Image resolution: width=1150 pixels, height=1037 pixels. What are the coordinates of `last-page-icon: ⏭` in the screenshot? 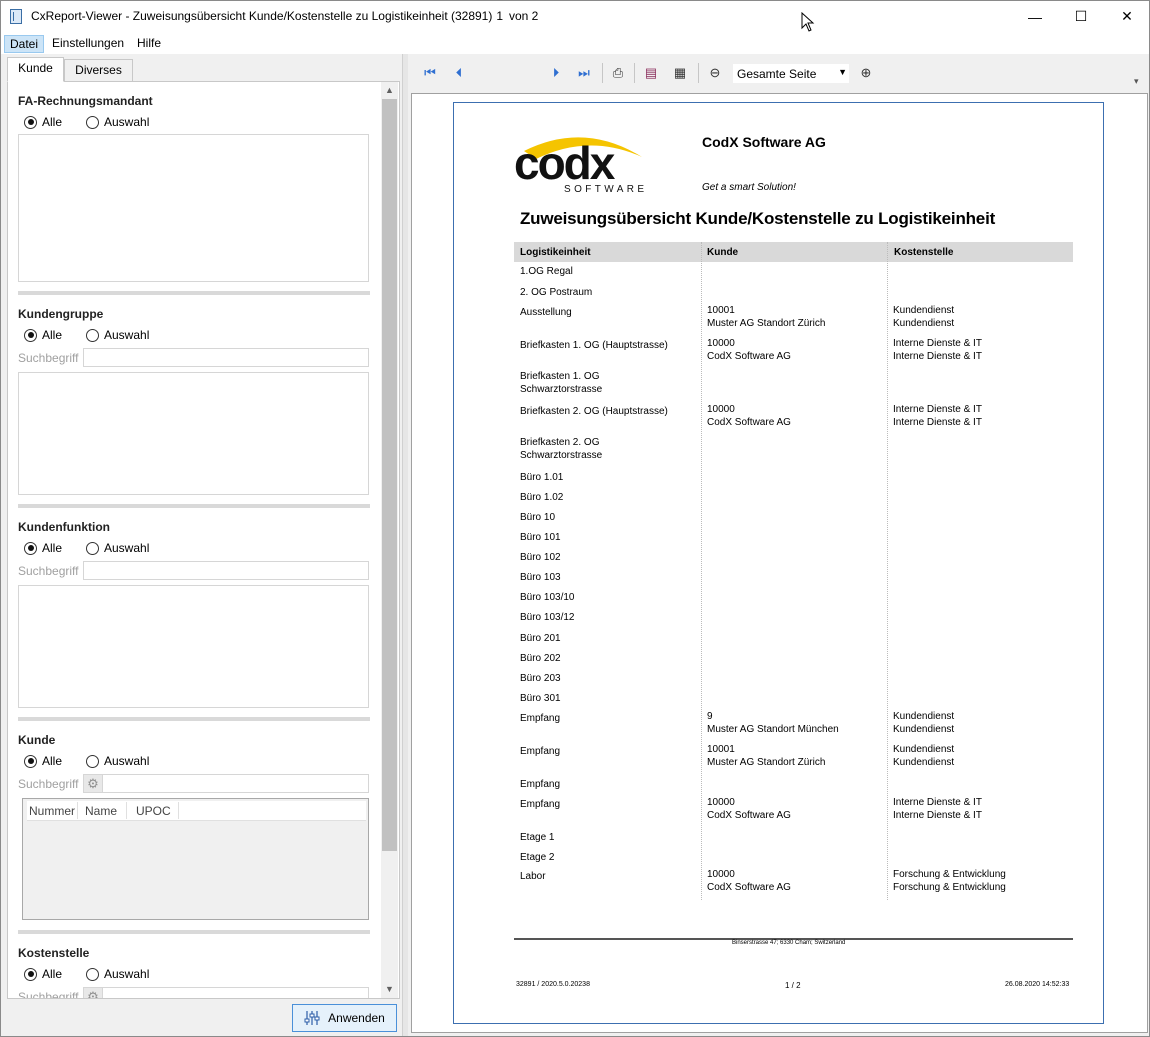 It's located at (584, 73).